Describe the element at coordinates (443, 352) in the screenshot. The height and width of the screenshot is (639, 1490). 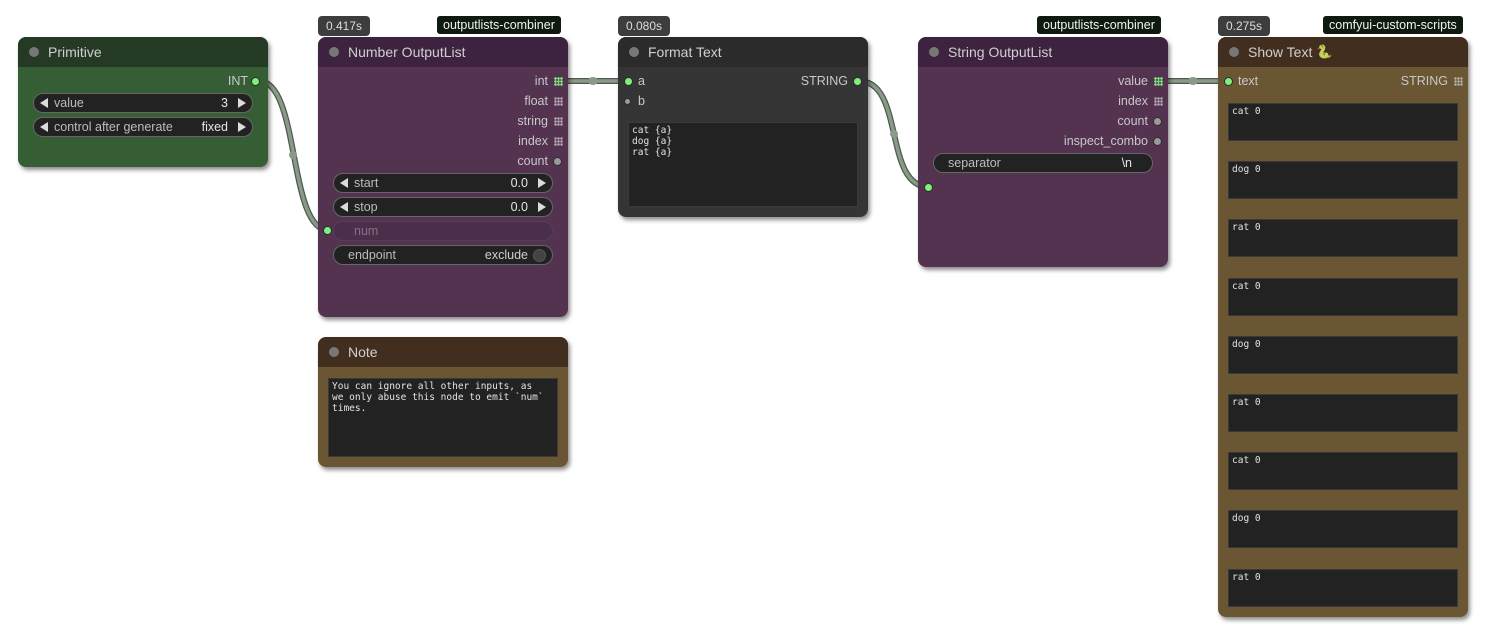
I see `note-header: Note` at that location.